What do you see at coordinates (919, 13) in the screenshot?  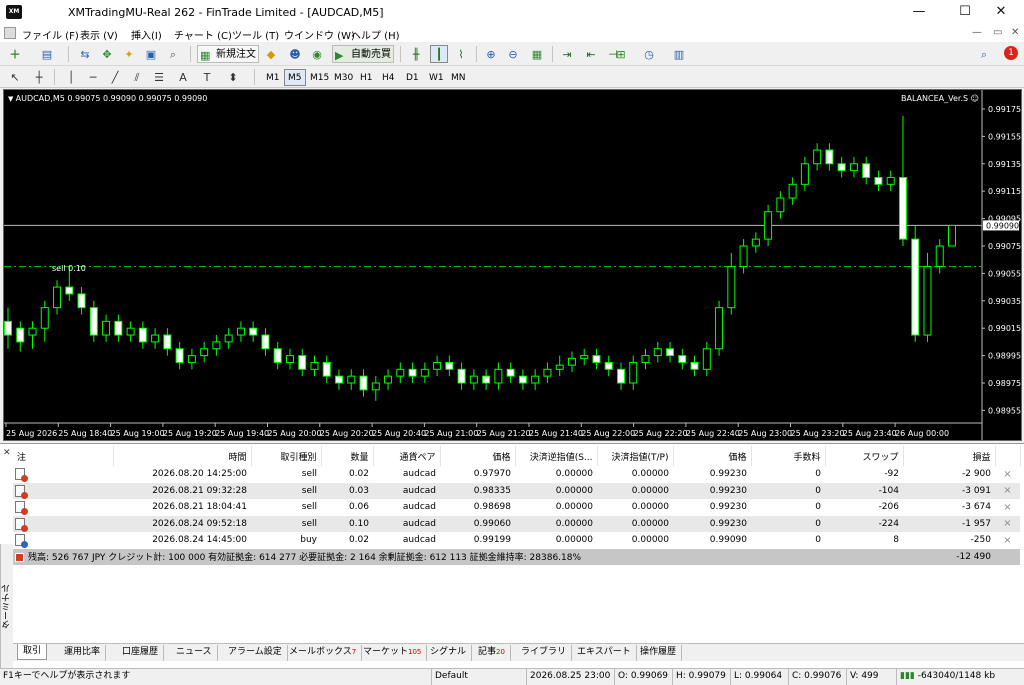 I see `minimize-button: —` at bounding box center [919, 13].